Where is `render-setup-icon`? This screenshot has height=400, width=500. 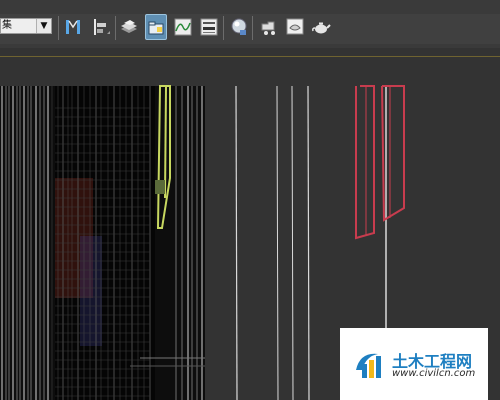 render-setup-icon is located at coordinates (268, 28).